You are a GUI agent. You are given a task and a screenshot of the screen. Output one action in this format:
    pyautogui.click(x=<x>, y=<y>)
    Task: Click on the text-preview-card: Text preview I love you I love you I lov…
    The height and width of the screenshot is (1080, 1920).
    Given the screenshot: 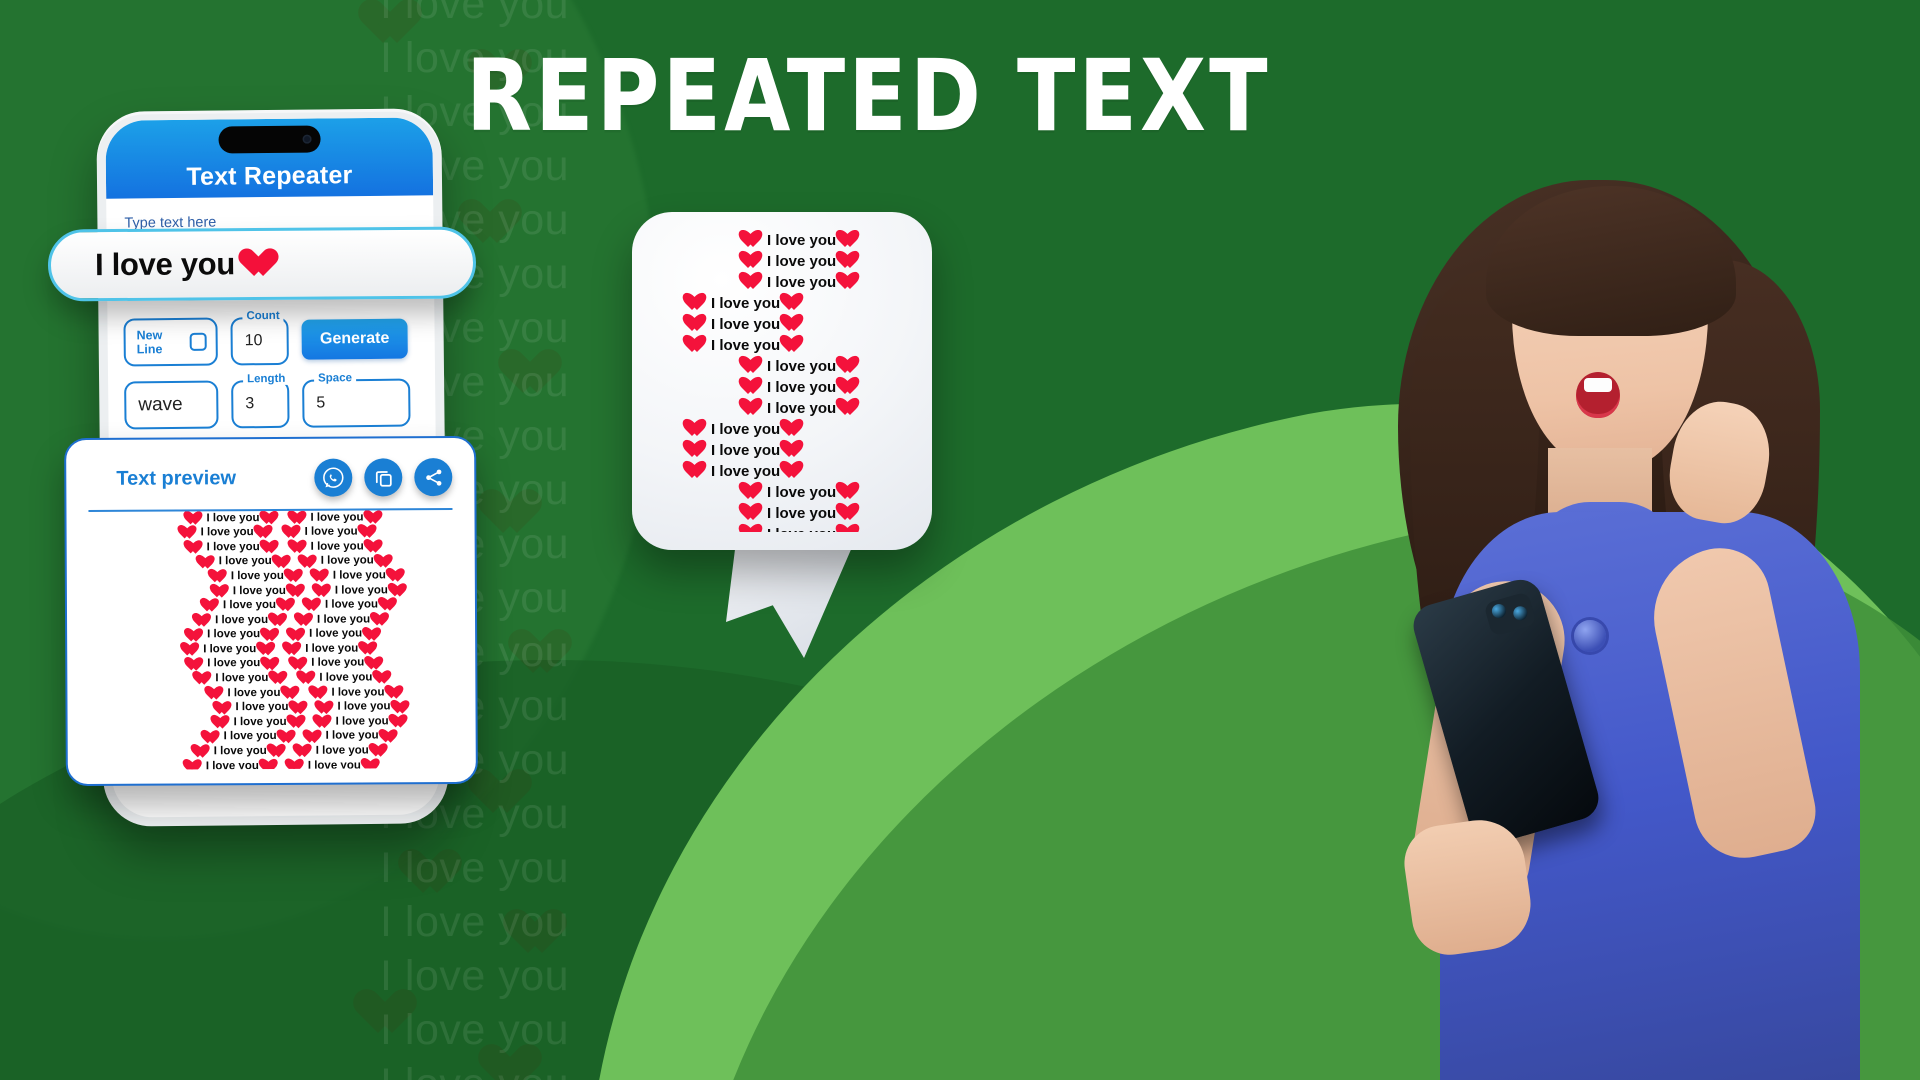 What is the action you would take?
    pyautogui.click(x=271, y=611)
    